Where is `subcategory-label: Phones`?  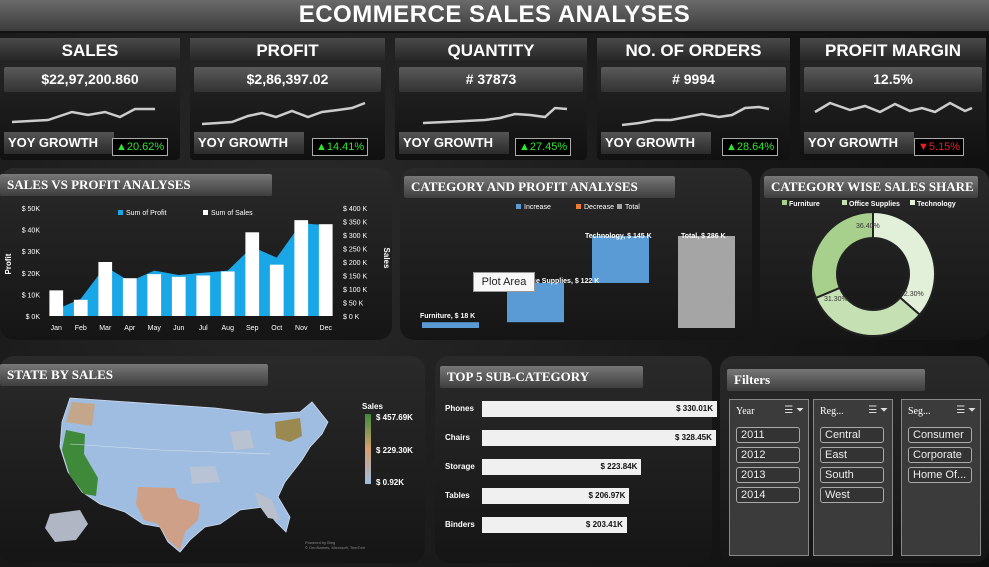 subcategory-label: Phones is located at coordinates (459, 408).